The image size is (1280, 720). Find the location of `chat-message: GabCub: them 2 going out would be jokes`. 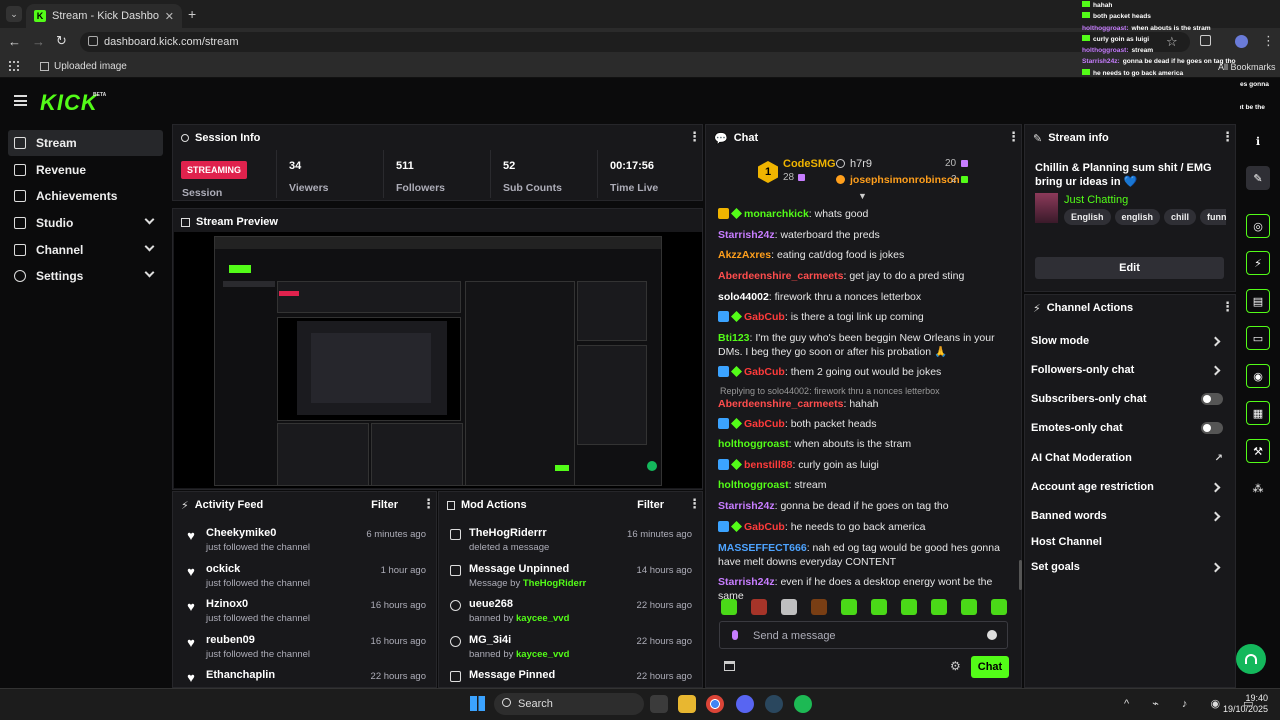

chat-message: GabCub: them 2 going out would be jokes is located at coordinates (868, 372).